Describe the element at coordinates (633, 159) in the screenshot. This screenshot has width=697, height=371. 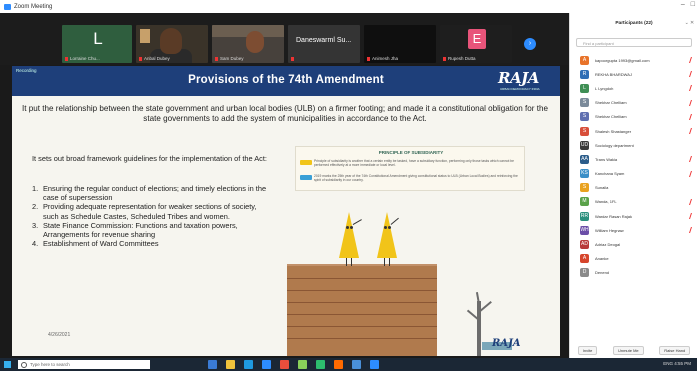
I see `participant-row: AA Trans Wakia` at that location.